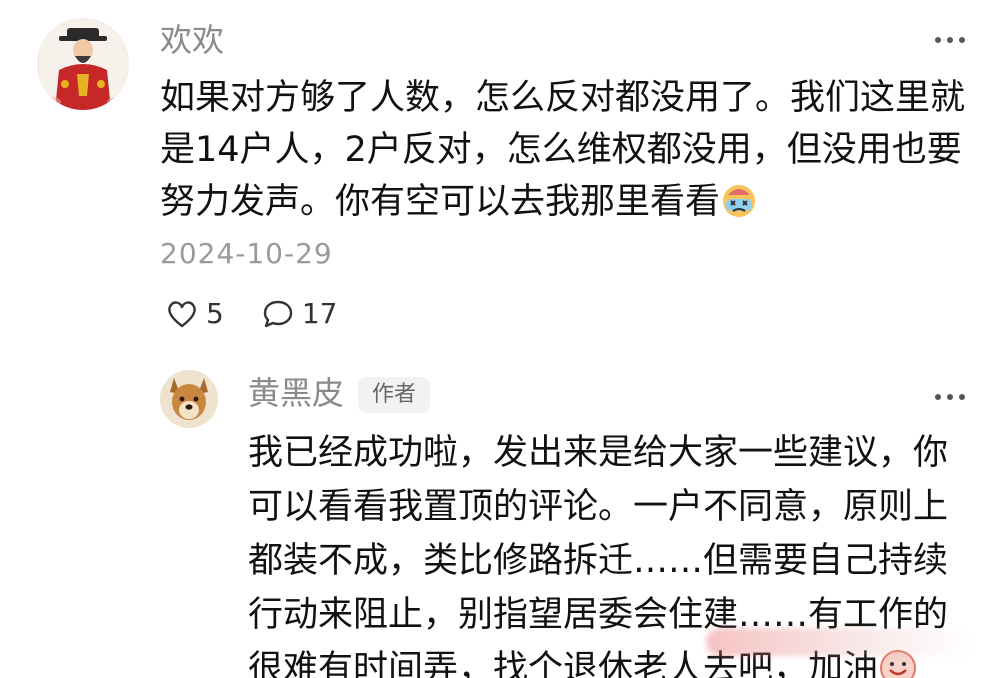 This screenshot has width=1004, height=678. I want to click on avatar-figure-icon, so click(83, 64).